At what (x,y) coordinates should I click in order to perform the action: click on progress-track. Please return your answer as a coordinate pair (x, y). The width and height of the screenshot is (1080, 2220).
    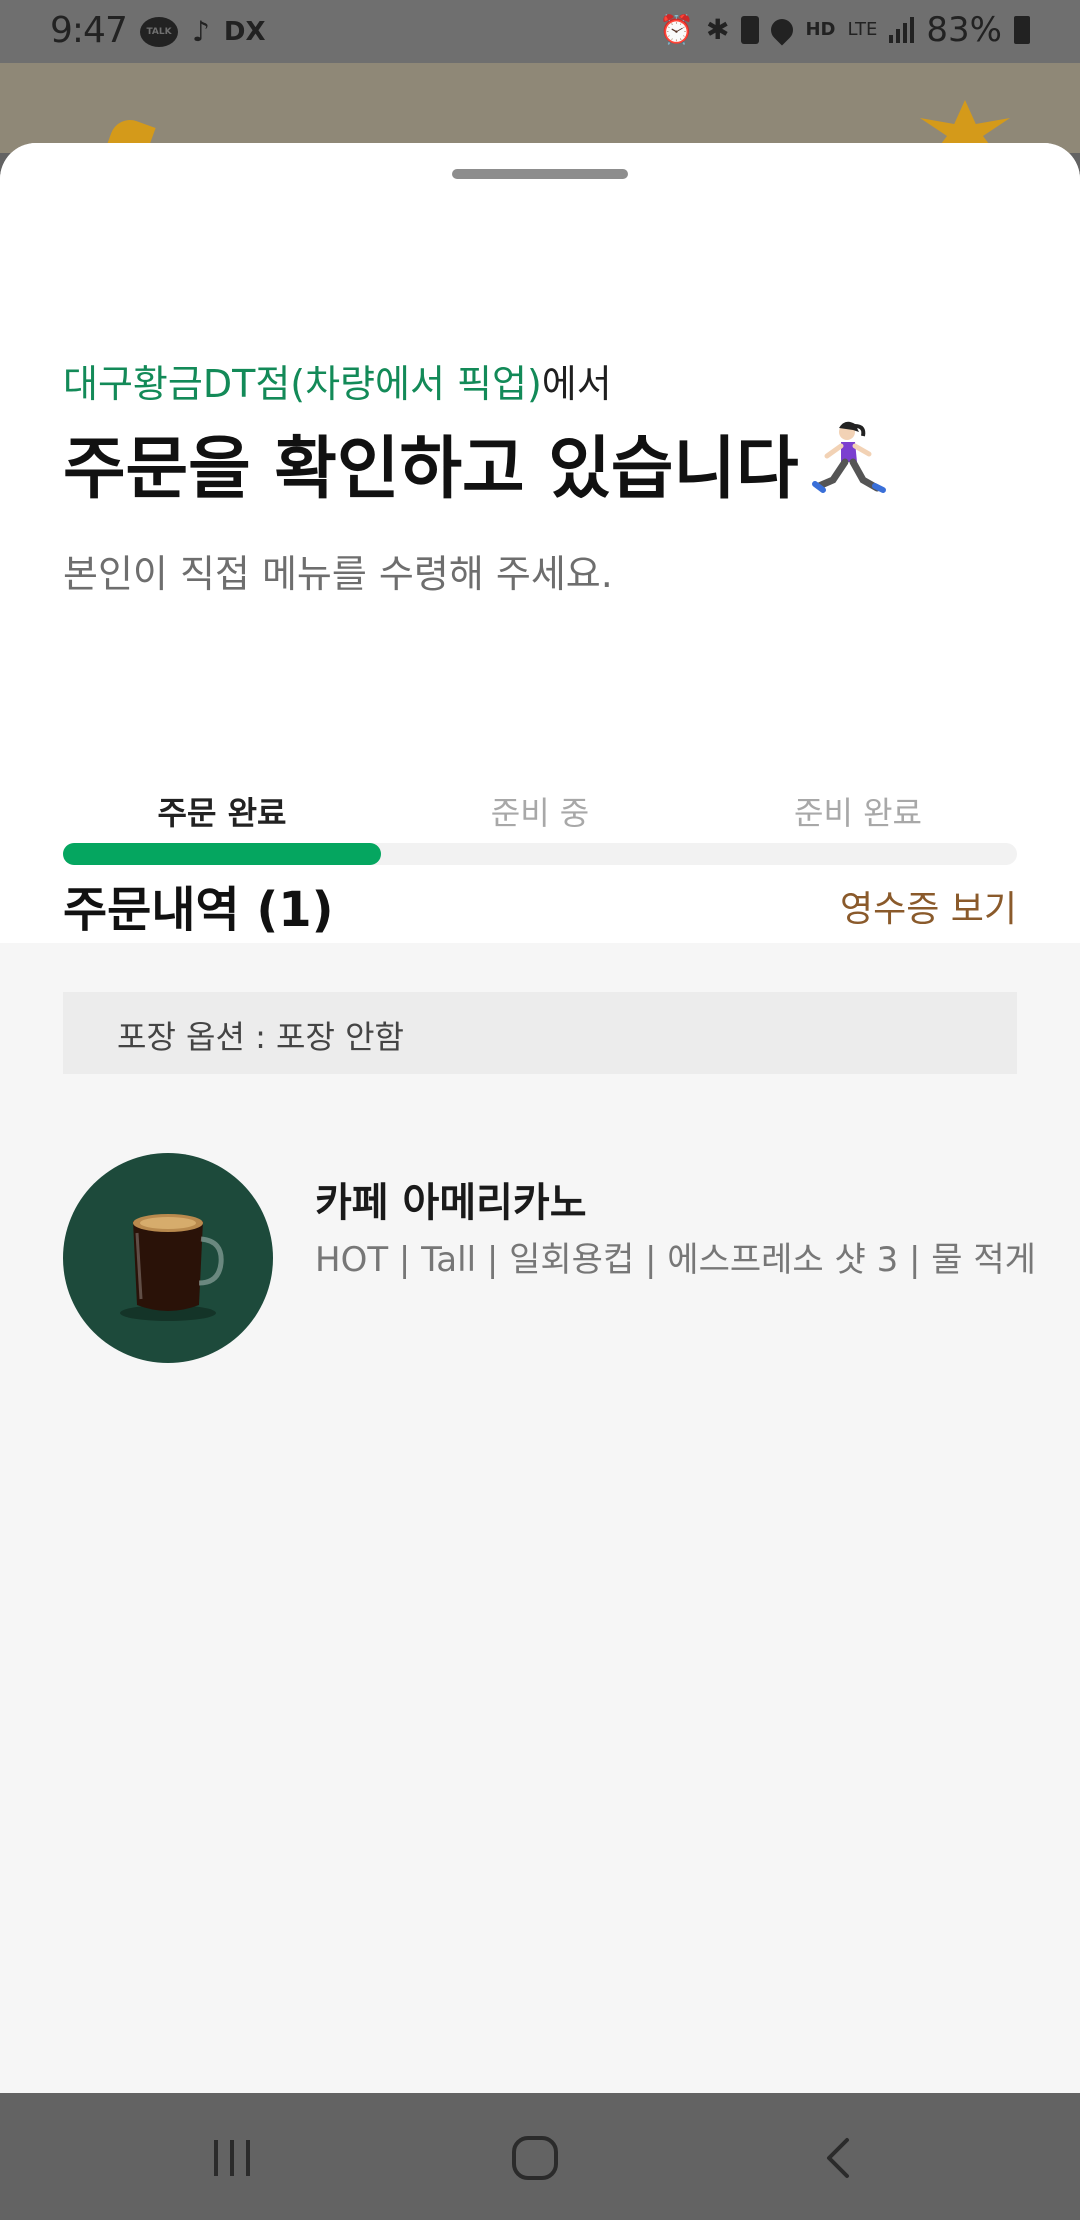
    Looking at the image, I should click on (540, 854).